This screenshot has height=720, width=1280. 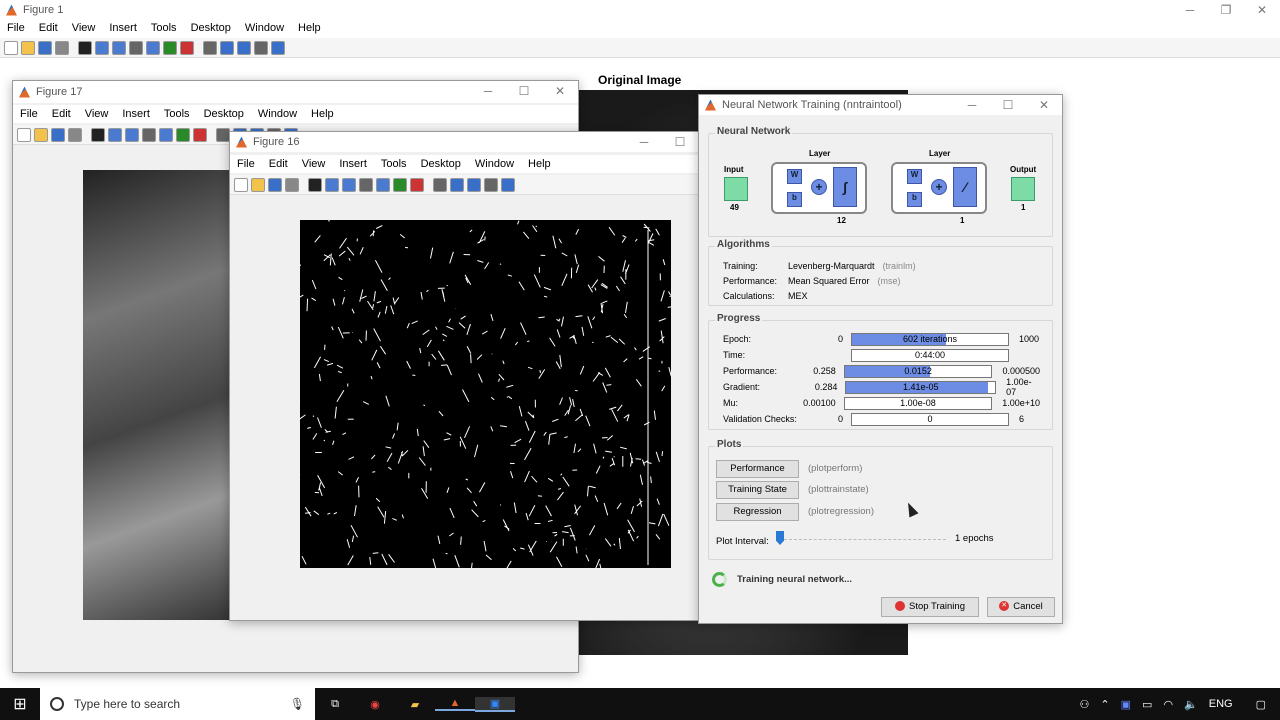 I want to click on notifications-icon: ▢, so click(x=1261, y=704).